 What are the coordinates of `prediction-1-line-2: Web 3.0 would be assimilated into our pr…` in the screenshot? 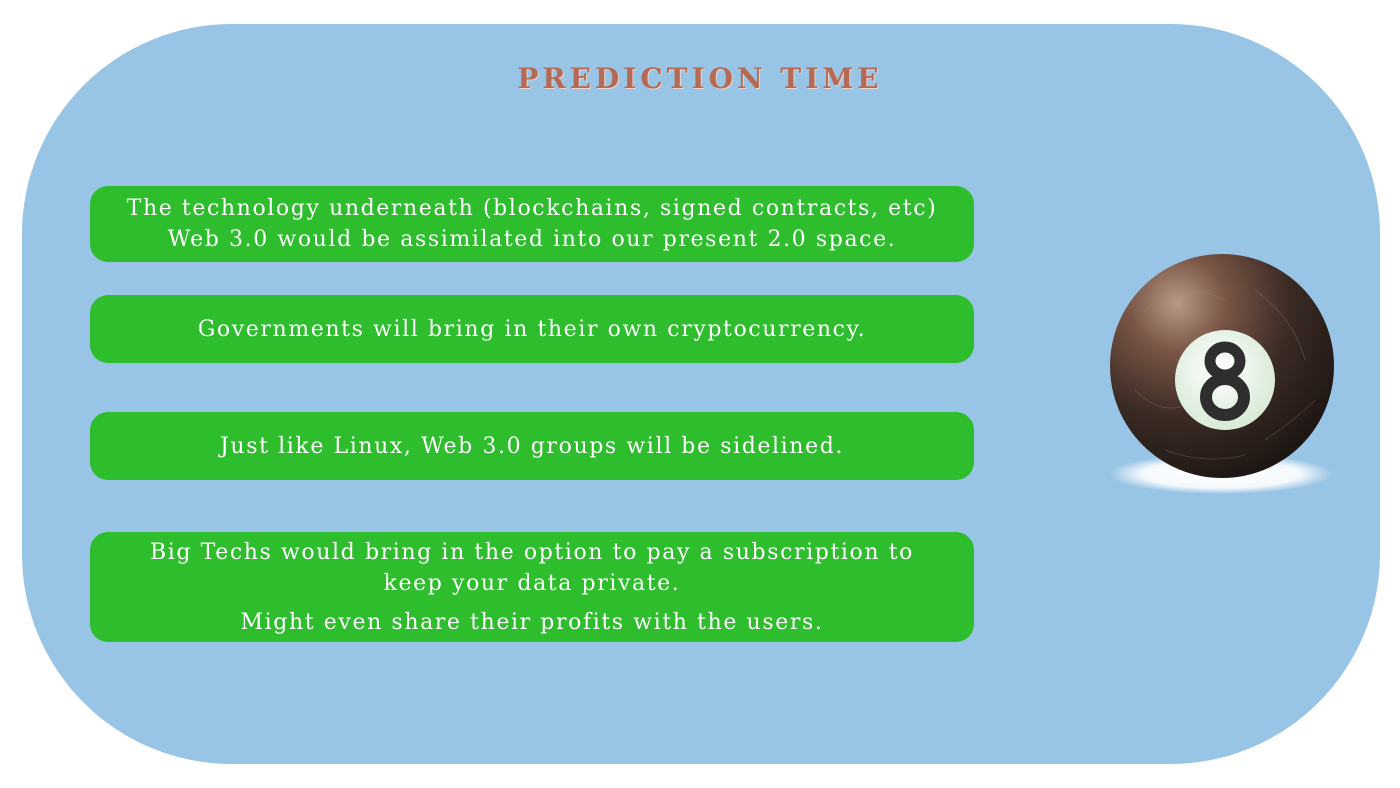 It's located at (532, 239).